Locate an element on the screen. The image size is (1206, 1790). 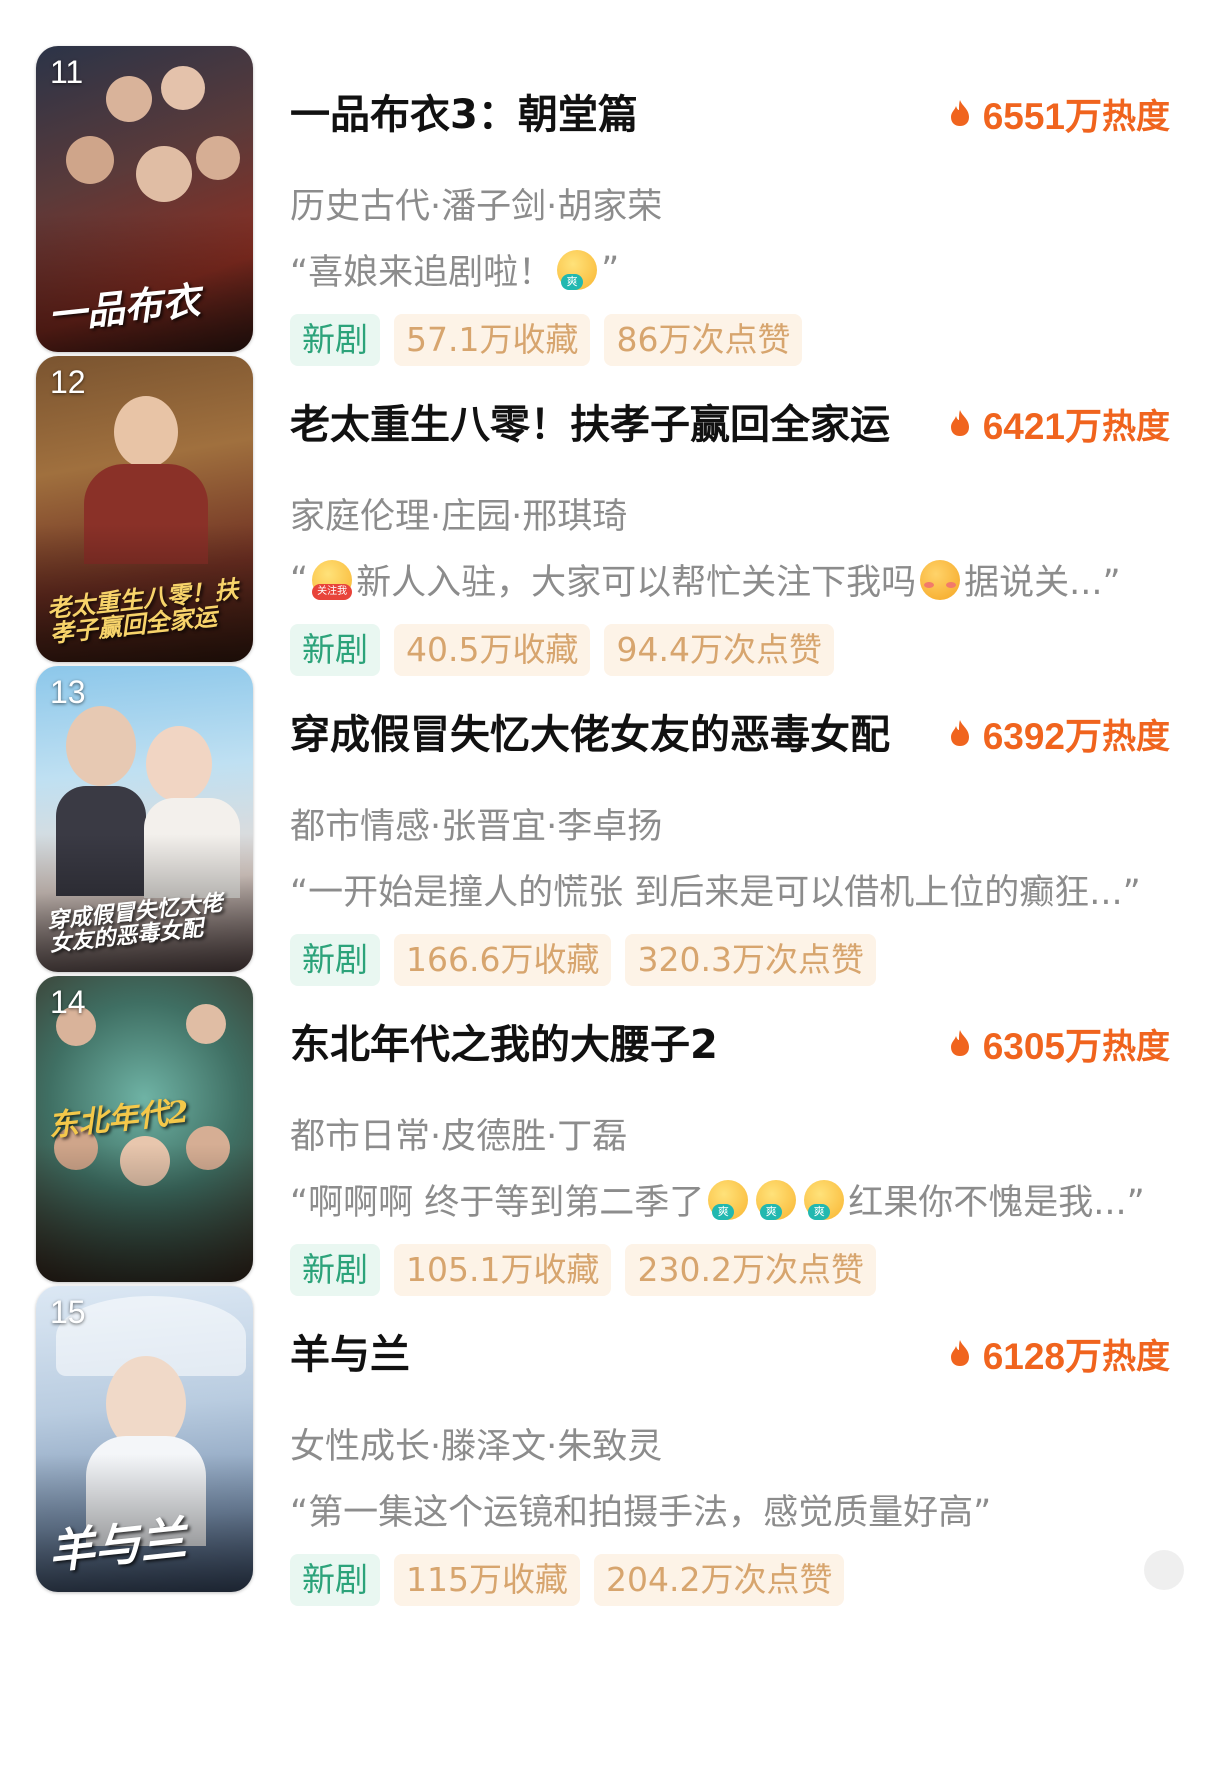
comment-quote: “一开始是撞人的慌张 到后来是可以借机上位的癫狂...” is located at coordinates (715, 889).